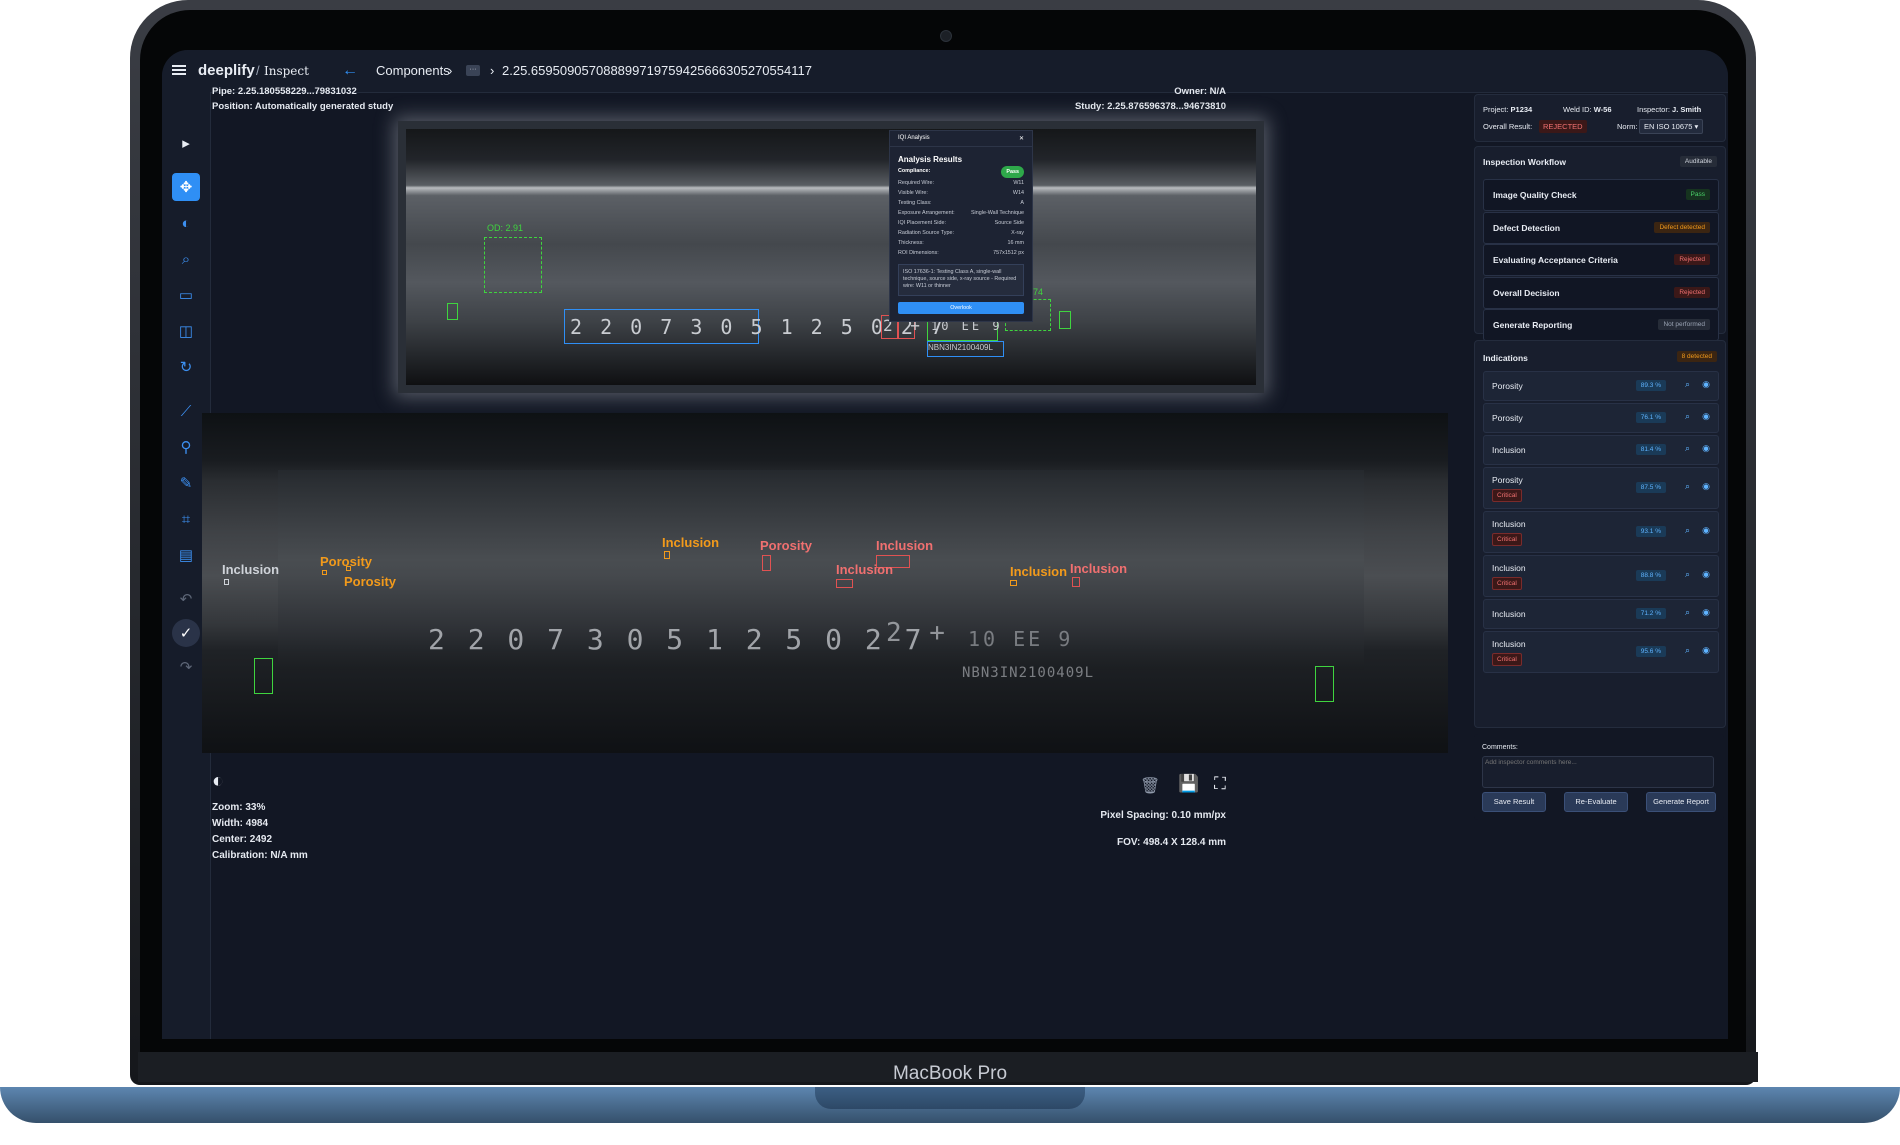  I want to click on calibration: Calibration: N/A mm, so click(260, 855).